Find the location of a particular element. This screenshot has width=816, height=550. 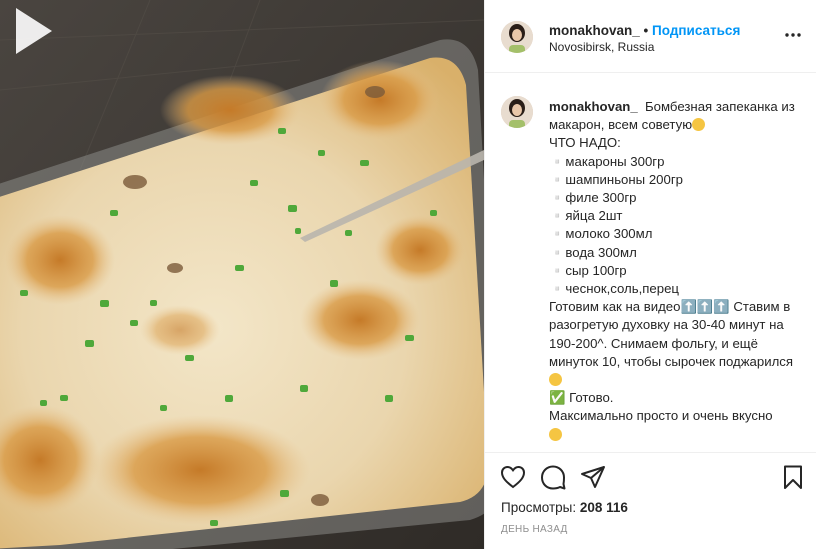

post-location: Novosibirsk, Russia is located at coordinates (601, 47).